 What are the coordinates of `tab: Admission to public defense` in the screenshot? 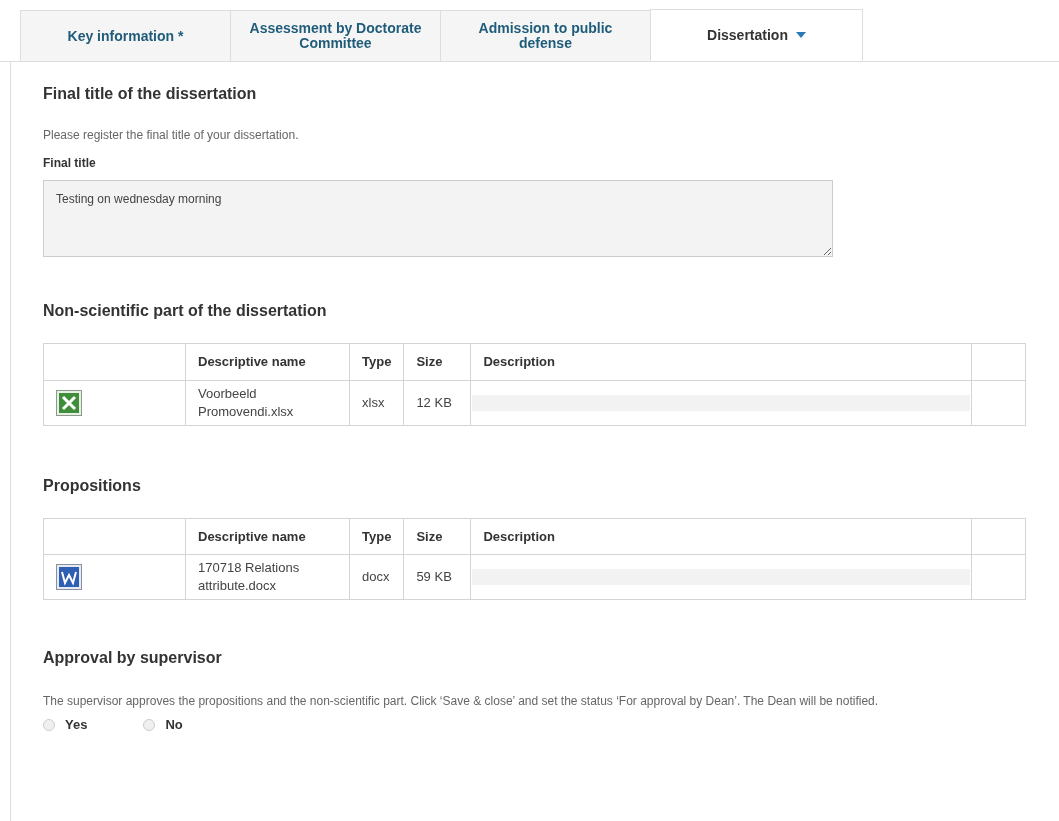 It's located at (545, 36).